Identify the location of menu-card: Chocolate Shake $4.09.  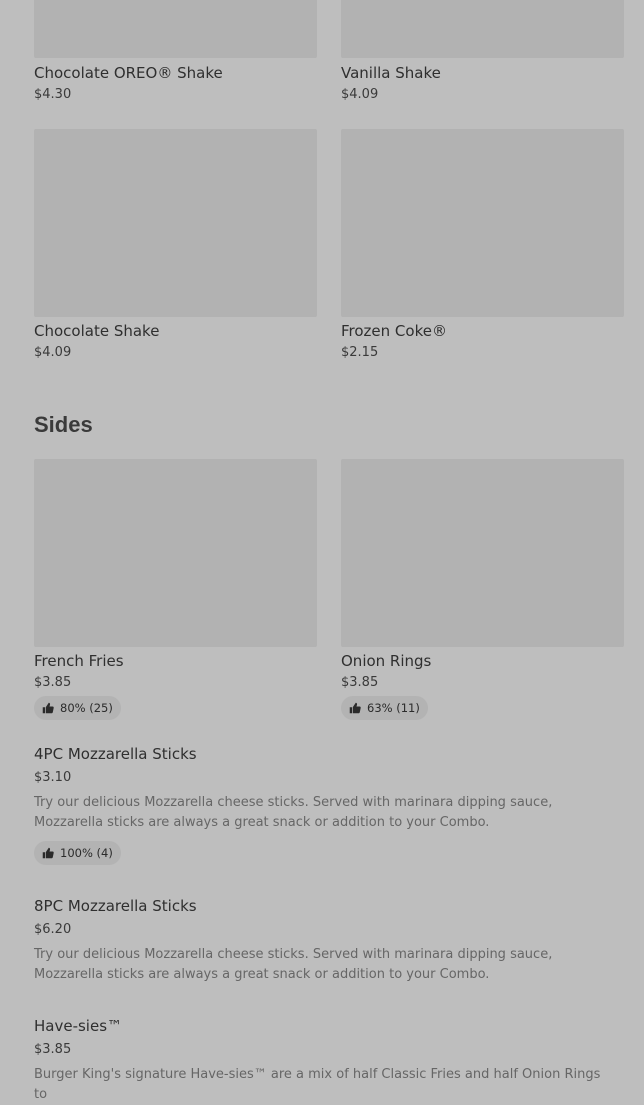
(175, 245).